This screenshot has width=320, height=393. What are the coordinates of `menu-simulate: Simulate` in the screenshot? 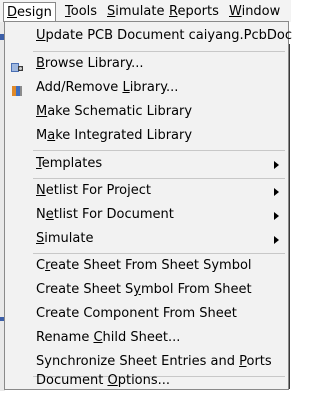 It's located at (135, 12).